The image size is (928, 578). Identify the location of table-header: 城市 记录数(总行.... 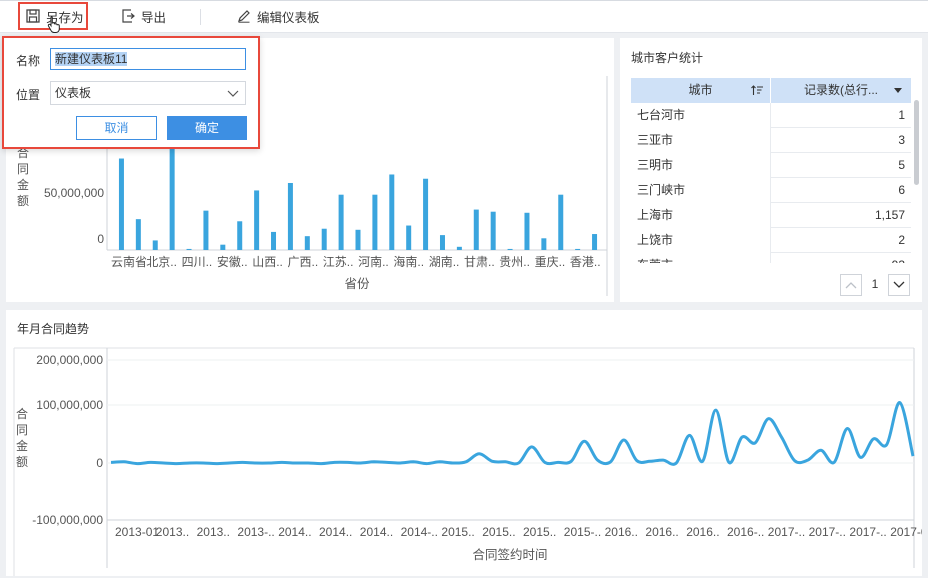
(771, 90).